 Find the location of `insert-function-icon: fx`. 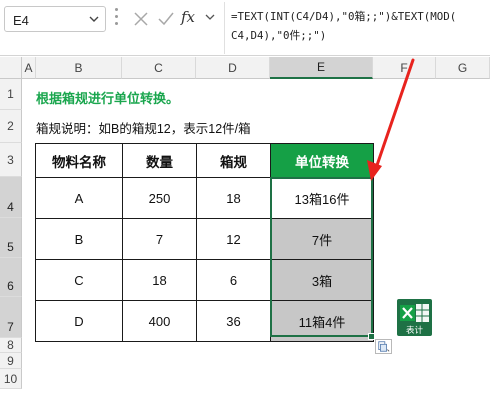

insert-function-icon: fx is located at coordinates (188, 17).